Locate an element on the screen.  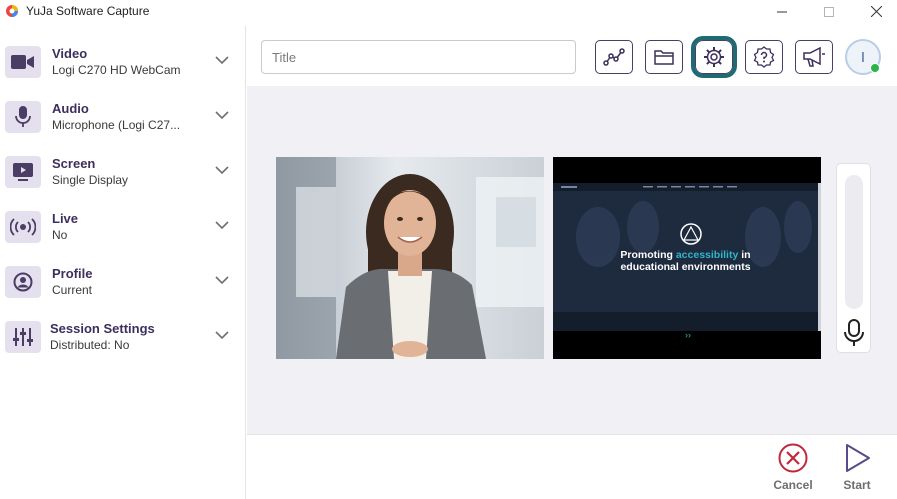
video-camera-icon is located at coordinates (23, 62).